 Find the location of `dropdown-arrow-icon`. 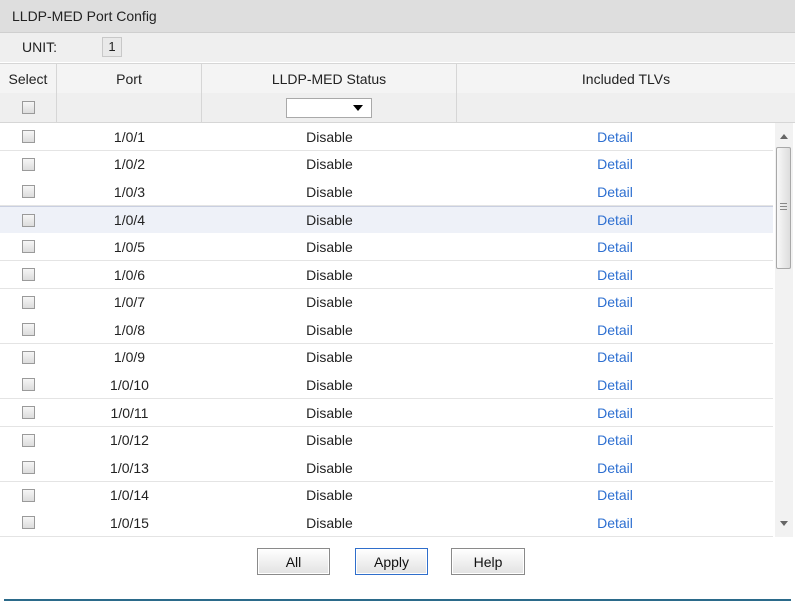

dropdown-arrow-icon is located at coordinates (358, 107).